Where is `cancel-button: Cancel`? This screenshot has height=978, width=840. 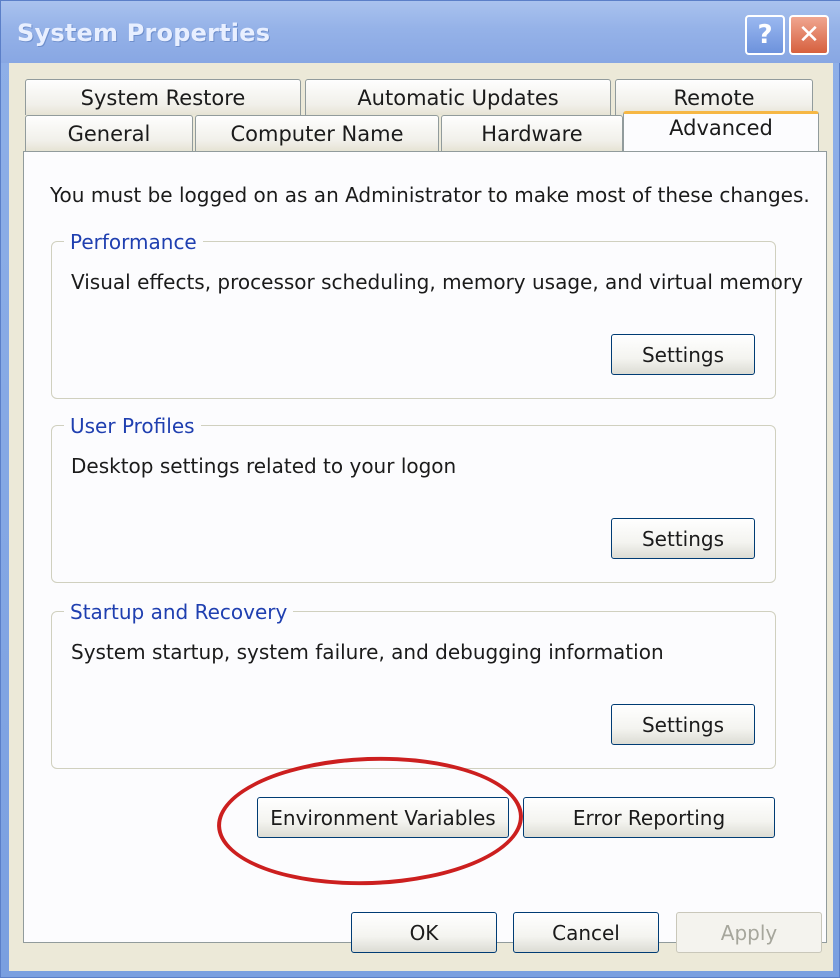
cancel-button: Cancel is located at coordinates (586, 932).